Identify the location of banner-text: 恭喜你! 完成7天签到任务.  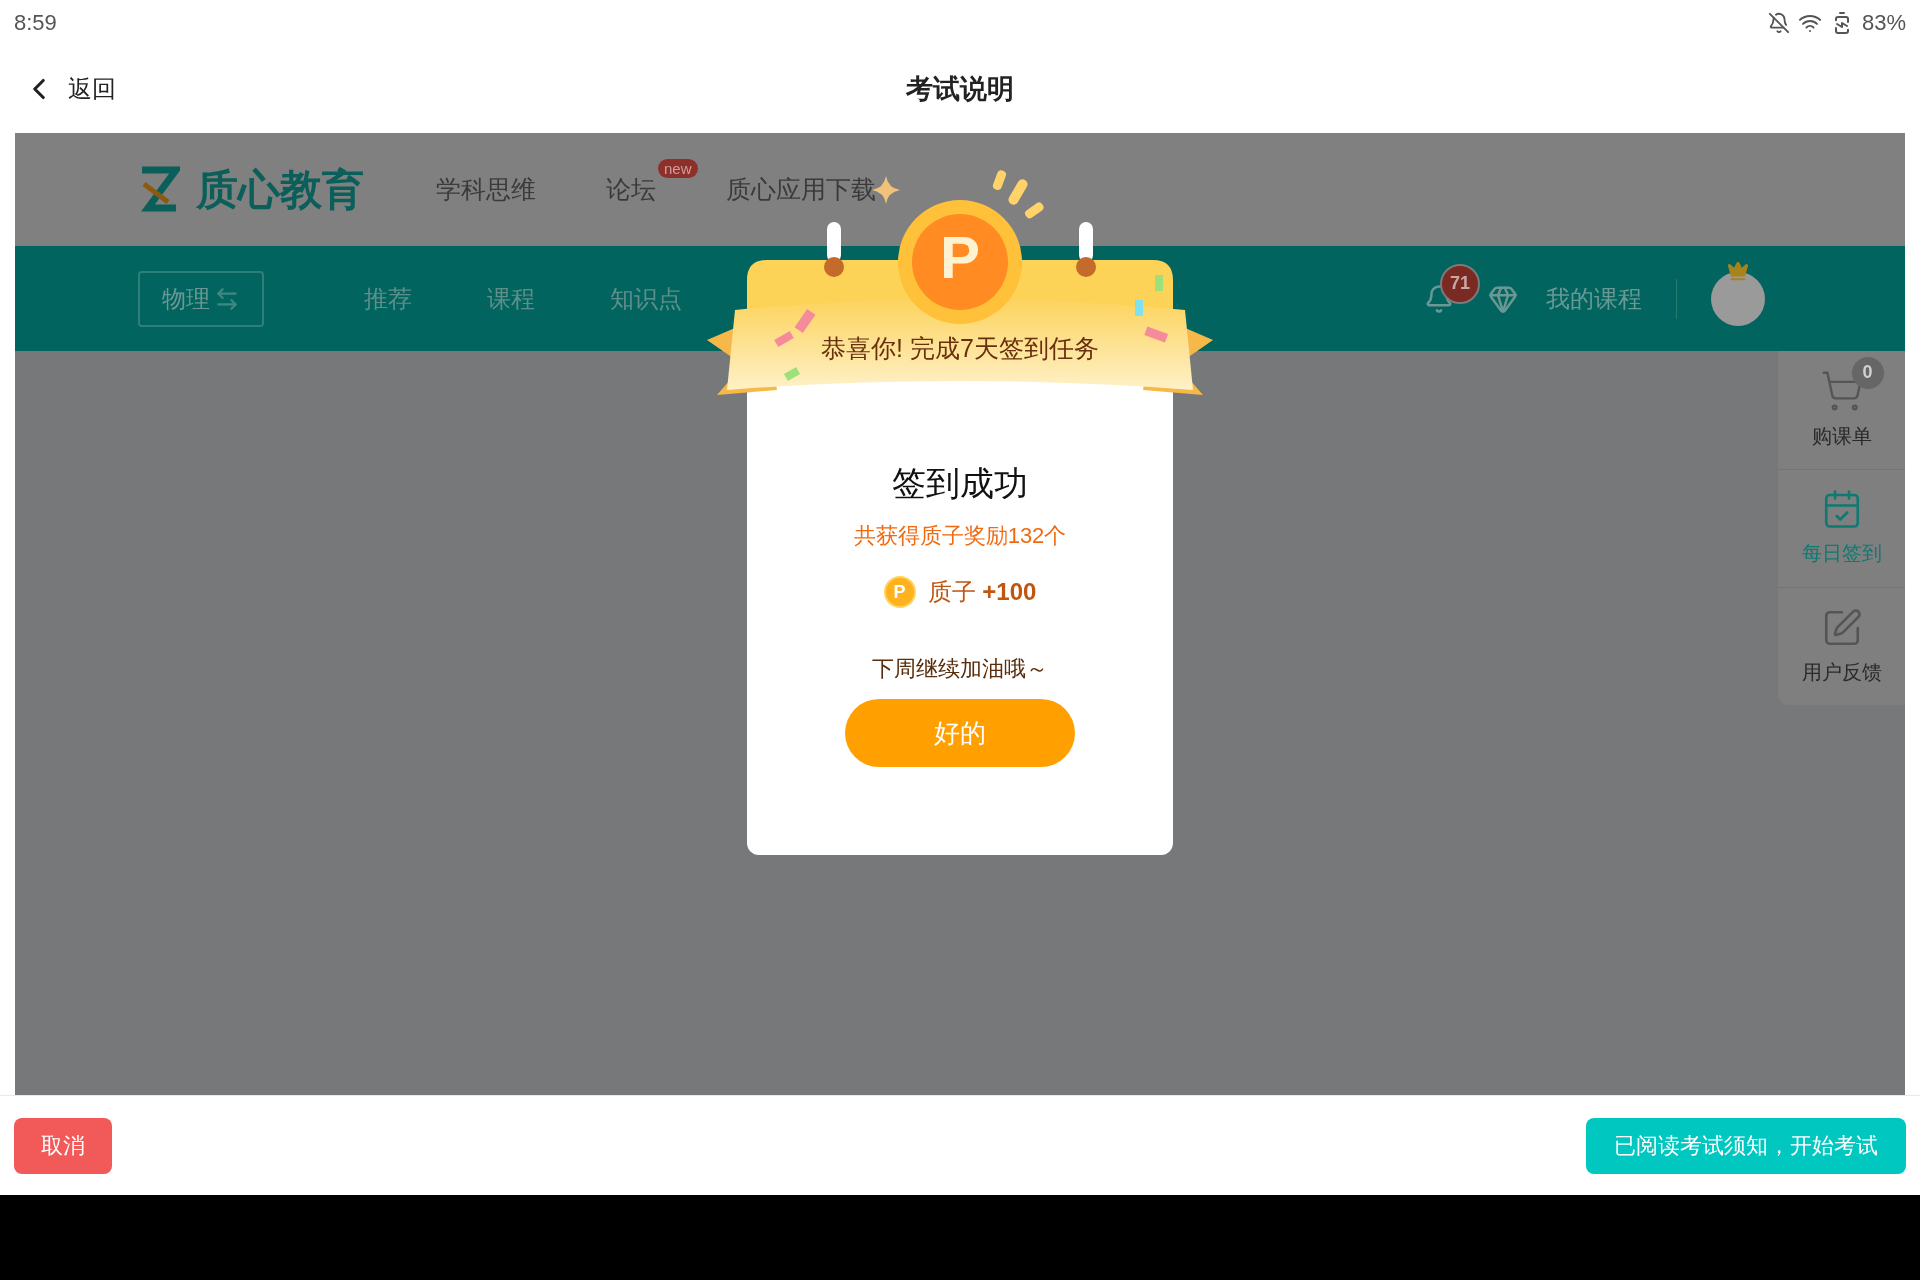
(960, 348).